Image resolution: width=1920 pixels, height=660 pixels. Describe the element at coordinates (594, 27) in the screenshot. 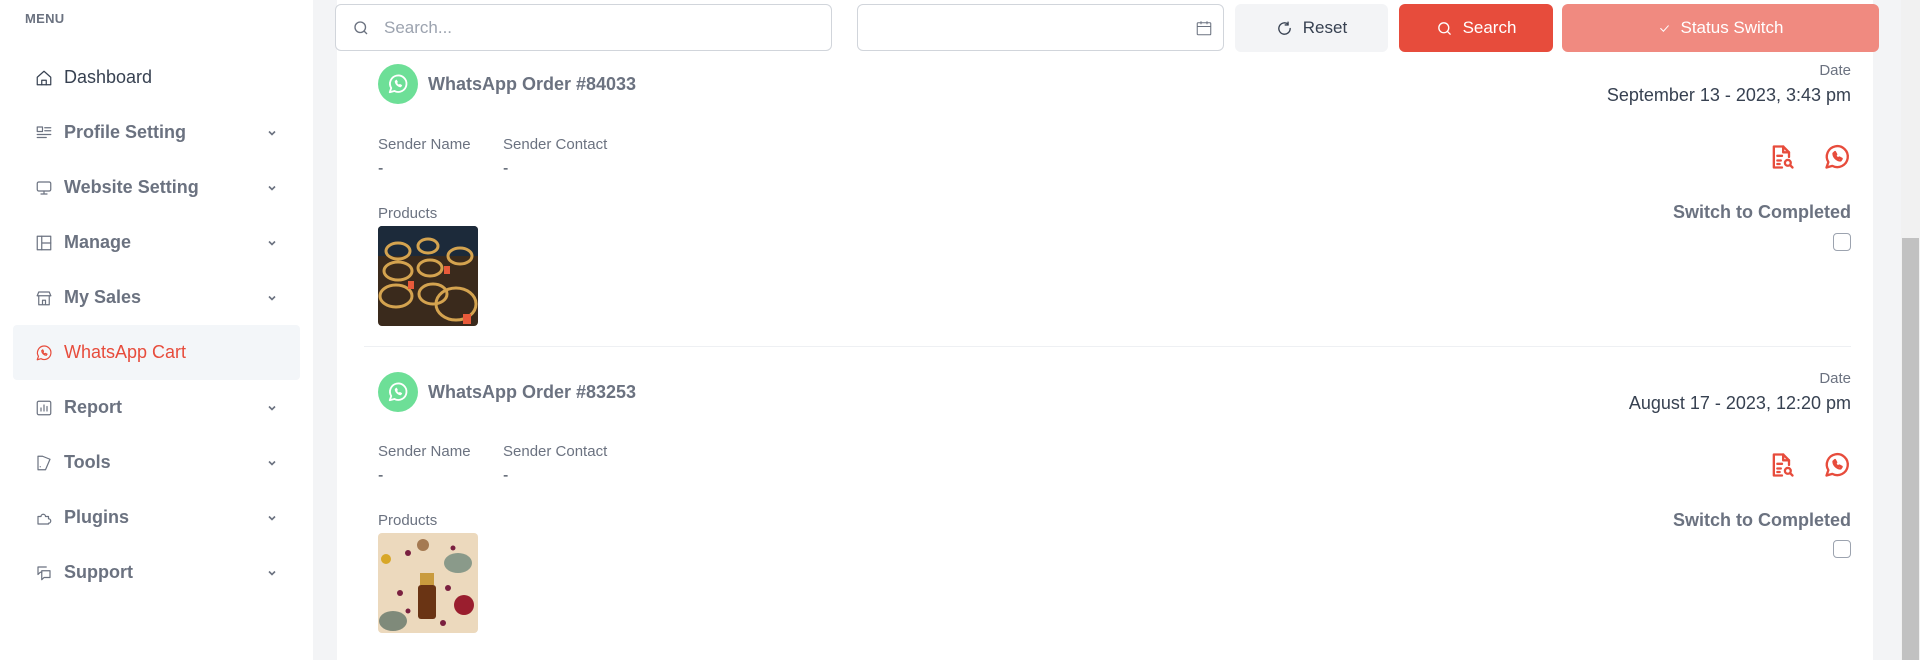

I see `search-input` at that location.